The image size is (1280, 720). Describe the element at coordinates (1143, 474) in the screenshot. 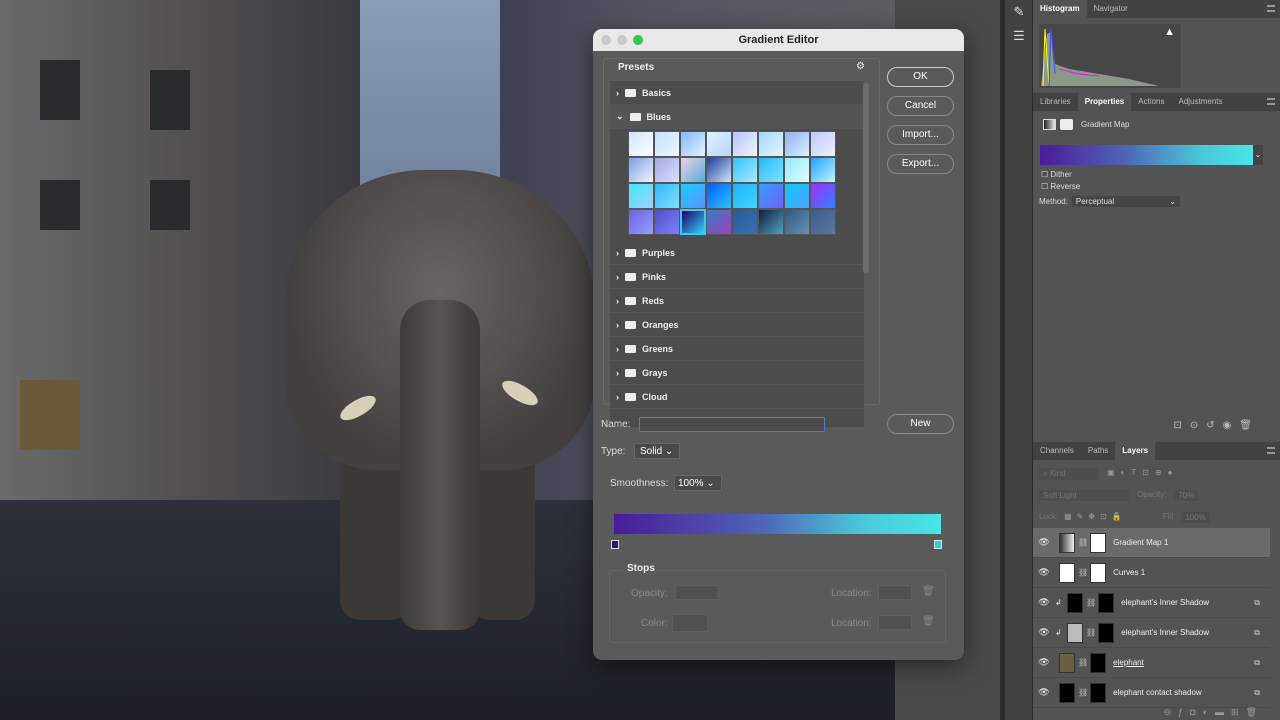

I see `filter-icons: ▣◐T⊡⊕●` at that location.